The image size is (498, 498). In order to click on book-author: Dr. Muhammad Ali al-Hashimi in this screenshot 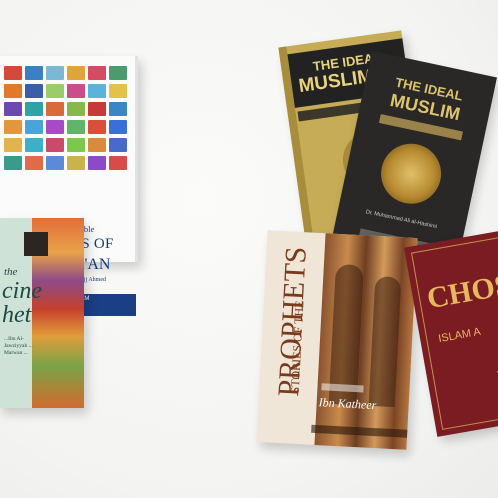, I will do `click(401, 220)`.